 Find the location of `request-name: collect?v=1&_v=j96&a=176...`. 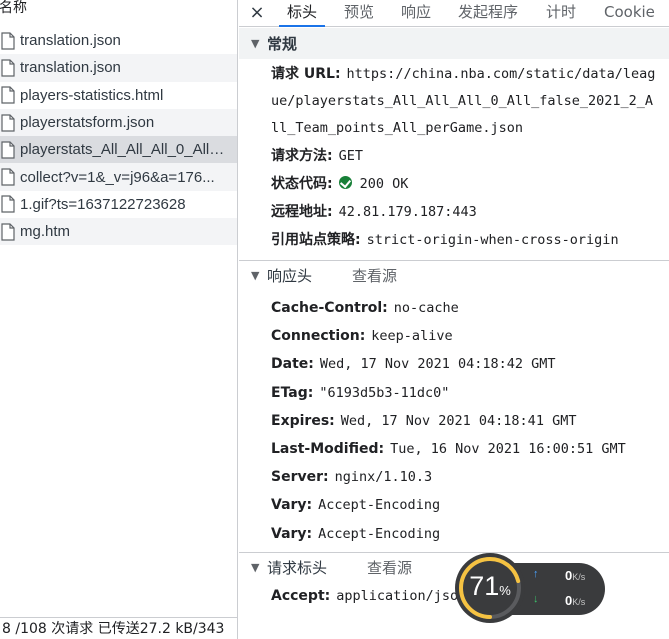

request-name: collect?v=1&_v=j96&a=176... is located at coordinates (117, 177).